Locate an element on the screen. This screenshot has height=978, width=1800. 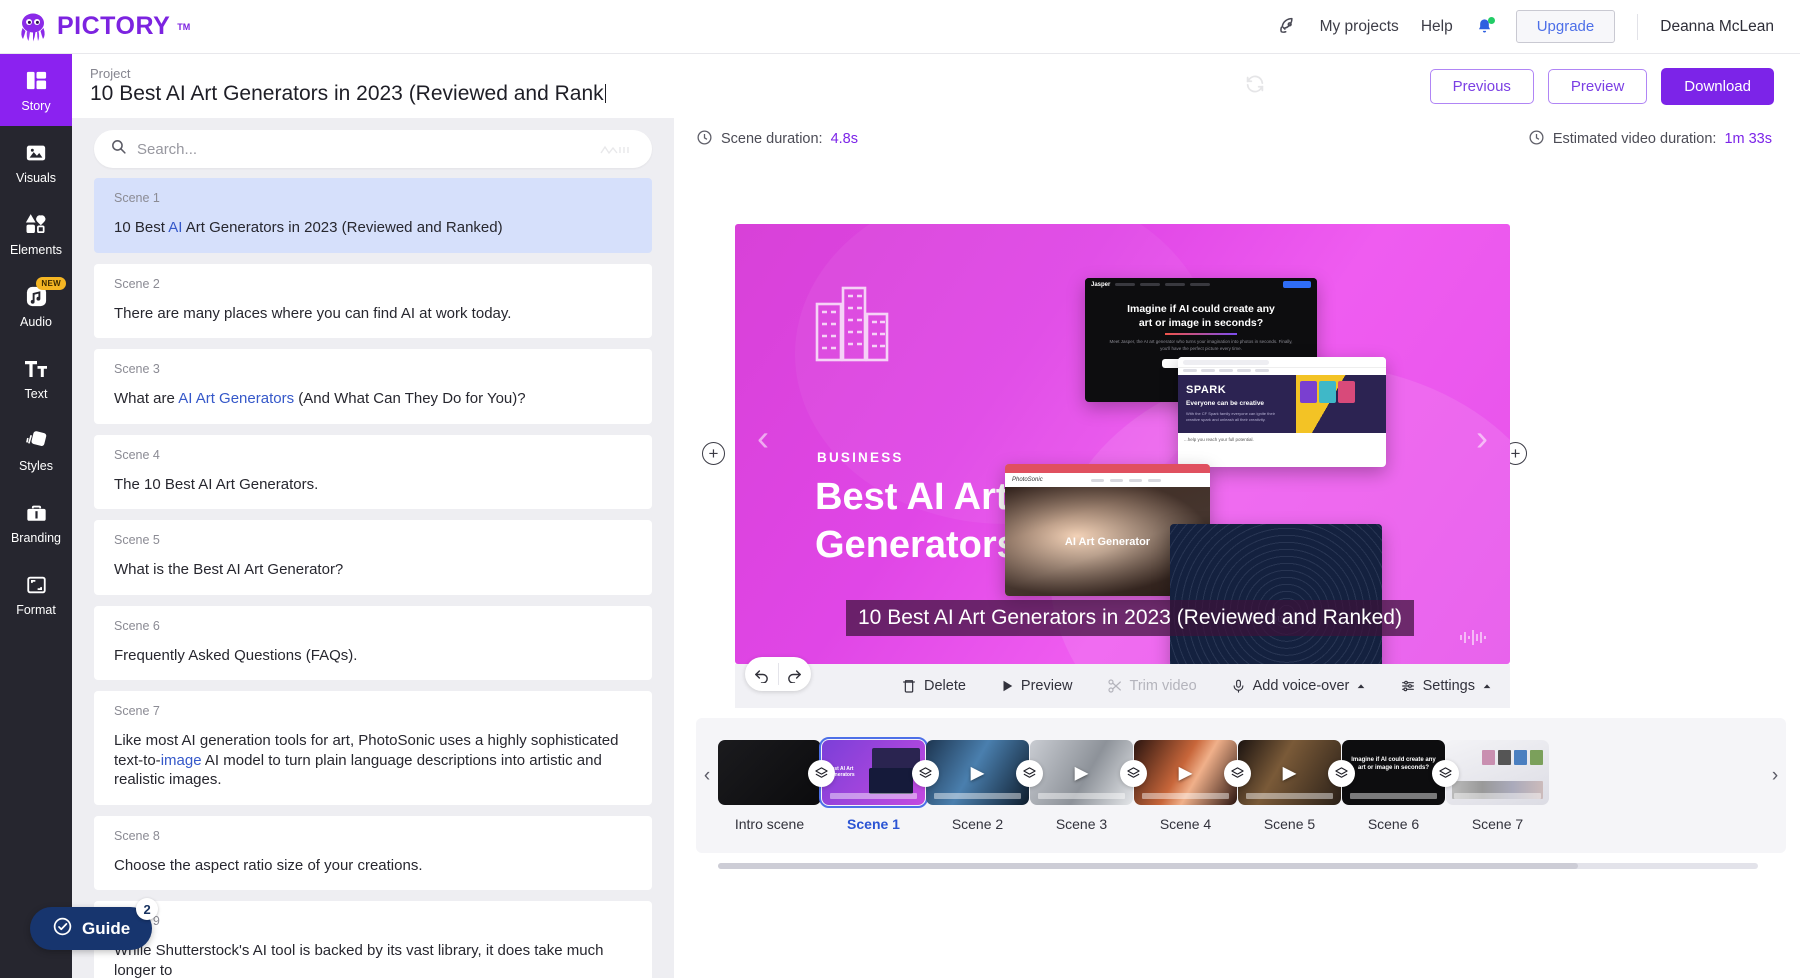
preview-button: Preview is located at coordinates (1597, 86).